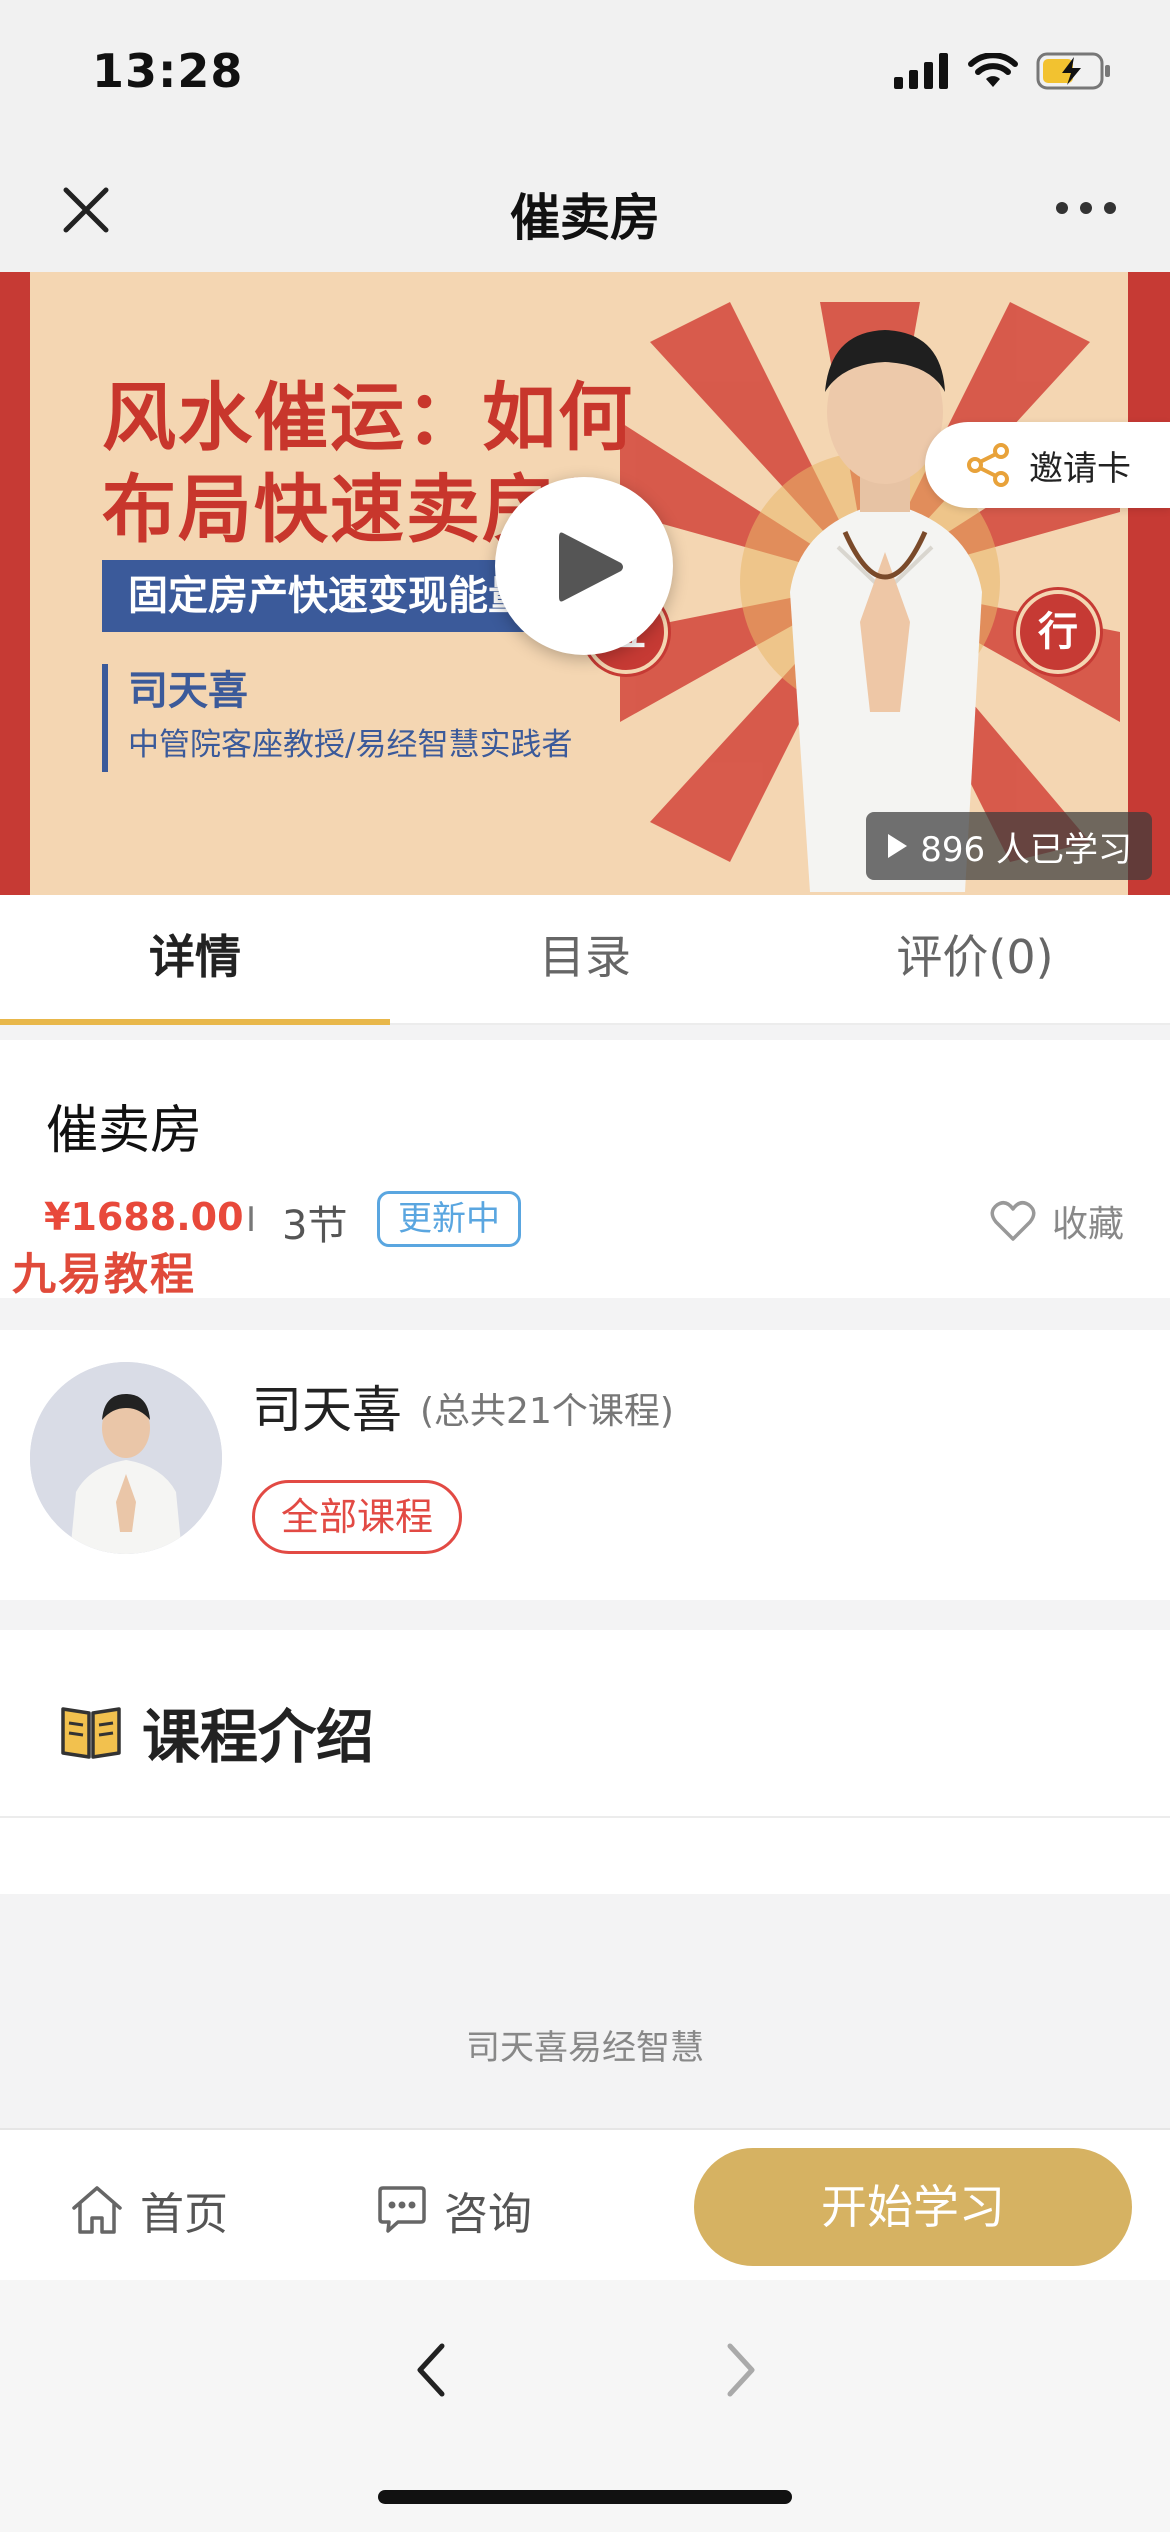  I want to click on status-bar: 13:28, so click(585, 75).